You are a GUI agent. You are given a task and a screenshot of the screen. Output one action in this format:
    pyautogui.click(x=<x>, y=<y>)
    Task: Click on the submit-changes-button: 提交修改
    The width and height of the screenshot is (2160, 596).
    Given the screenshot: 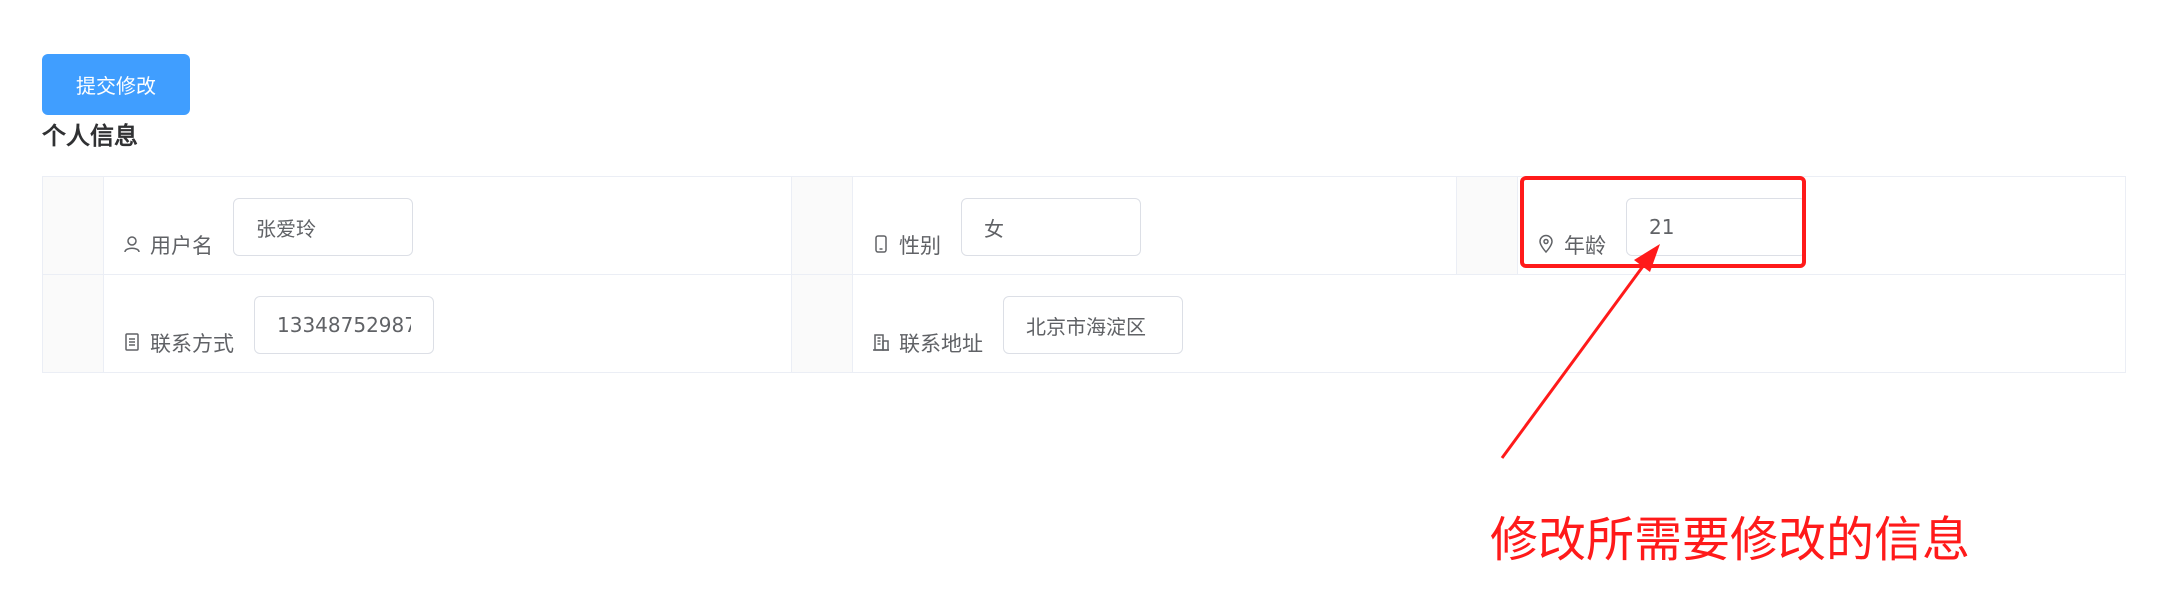 What is the action you would take?
    pyautogui.click(x=116, y=84)
    